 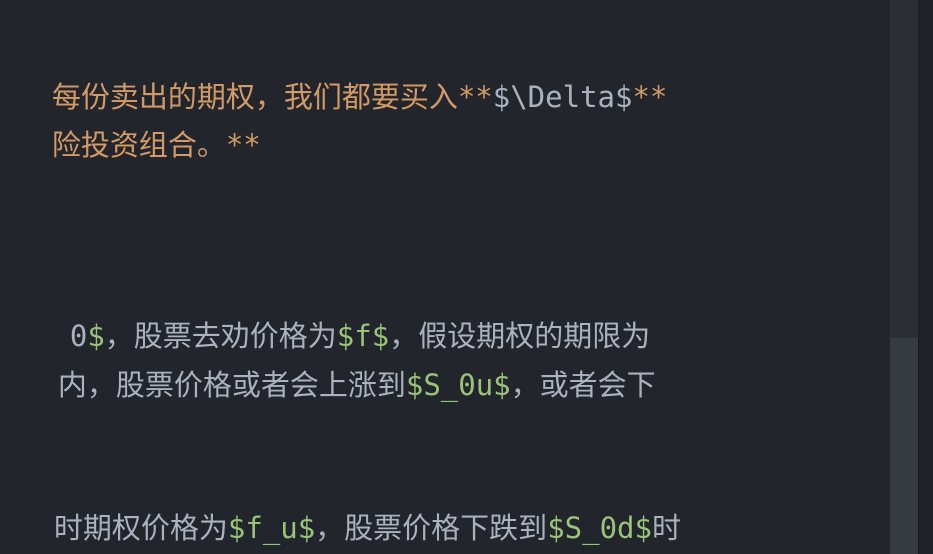 What do you see at coordinates (458, 385) in the screenshot?
I see `math-inline: $S_0u$` at bounding box center [458, 385].